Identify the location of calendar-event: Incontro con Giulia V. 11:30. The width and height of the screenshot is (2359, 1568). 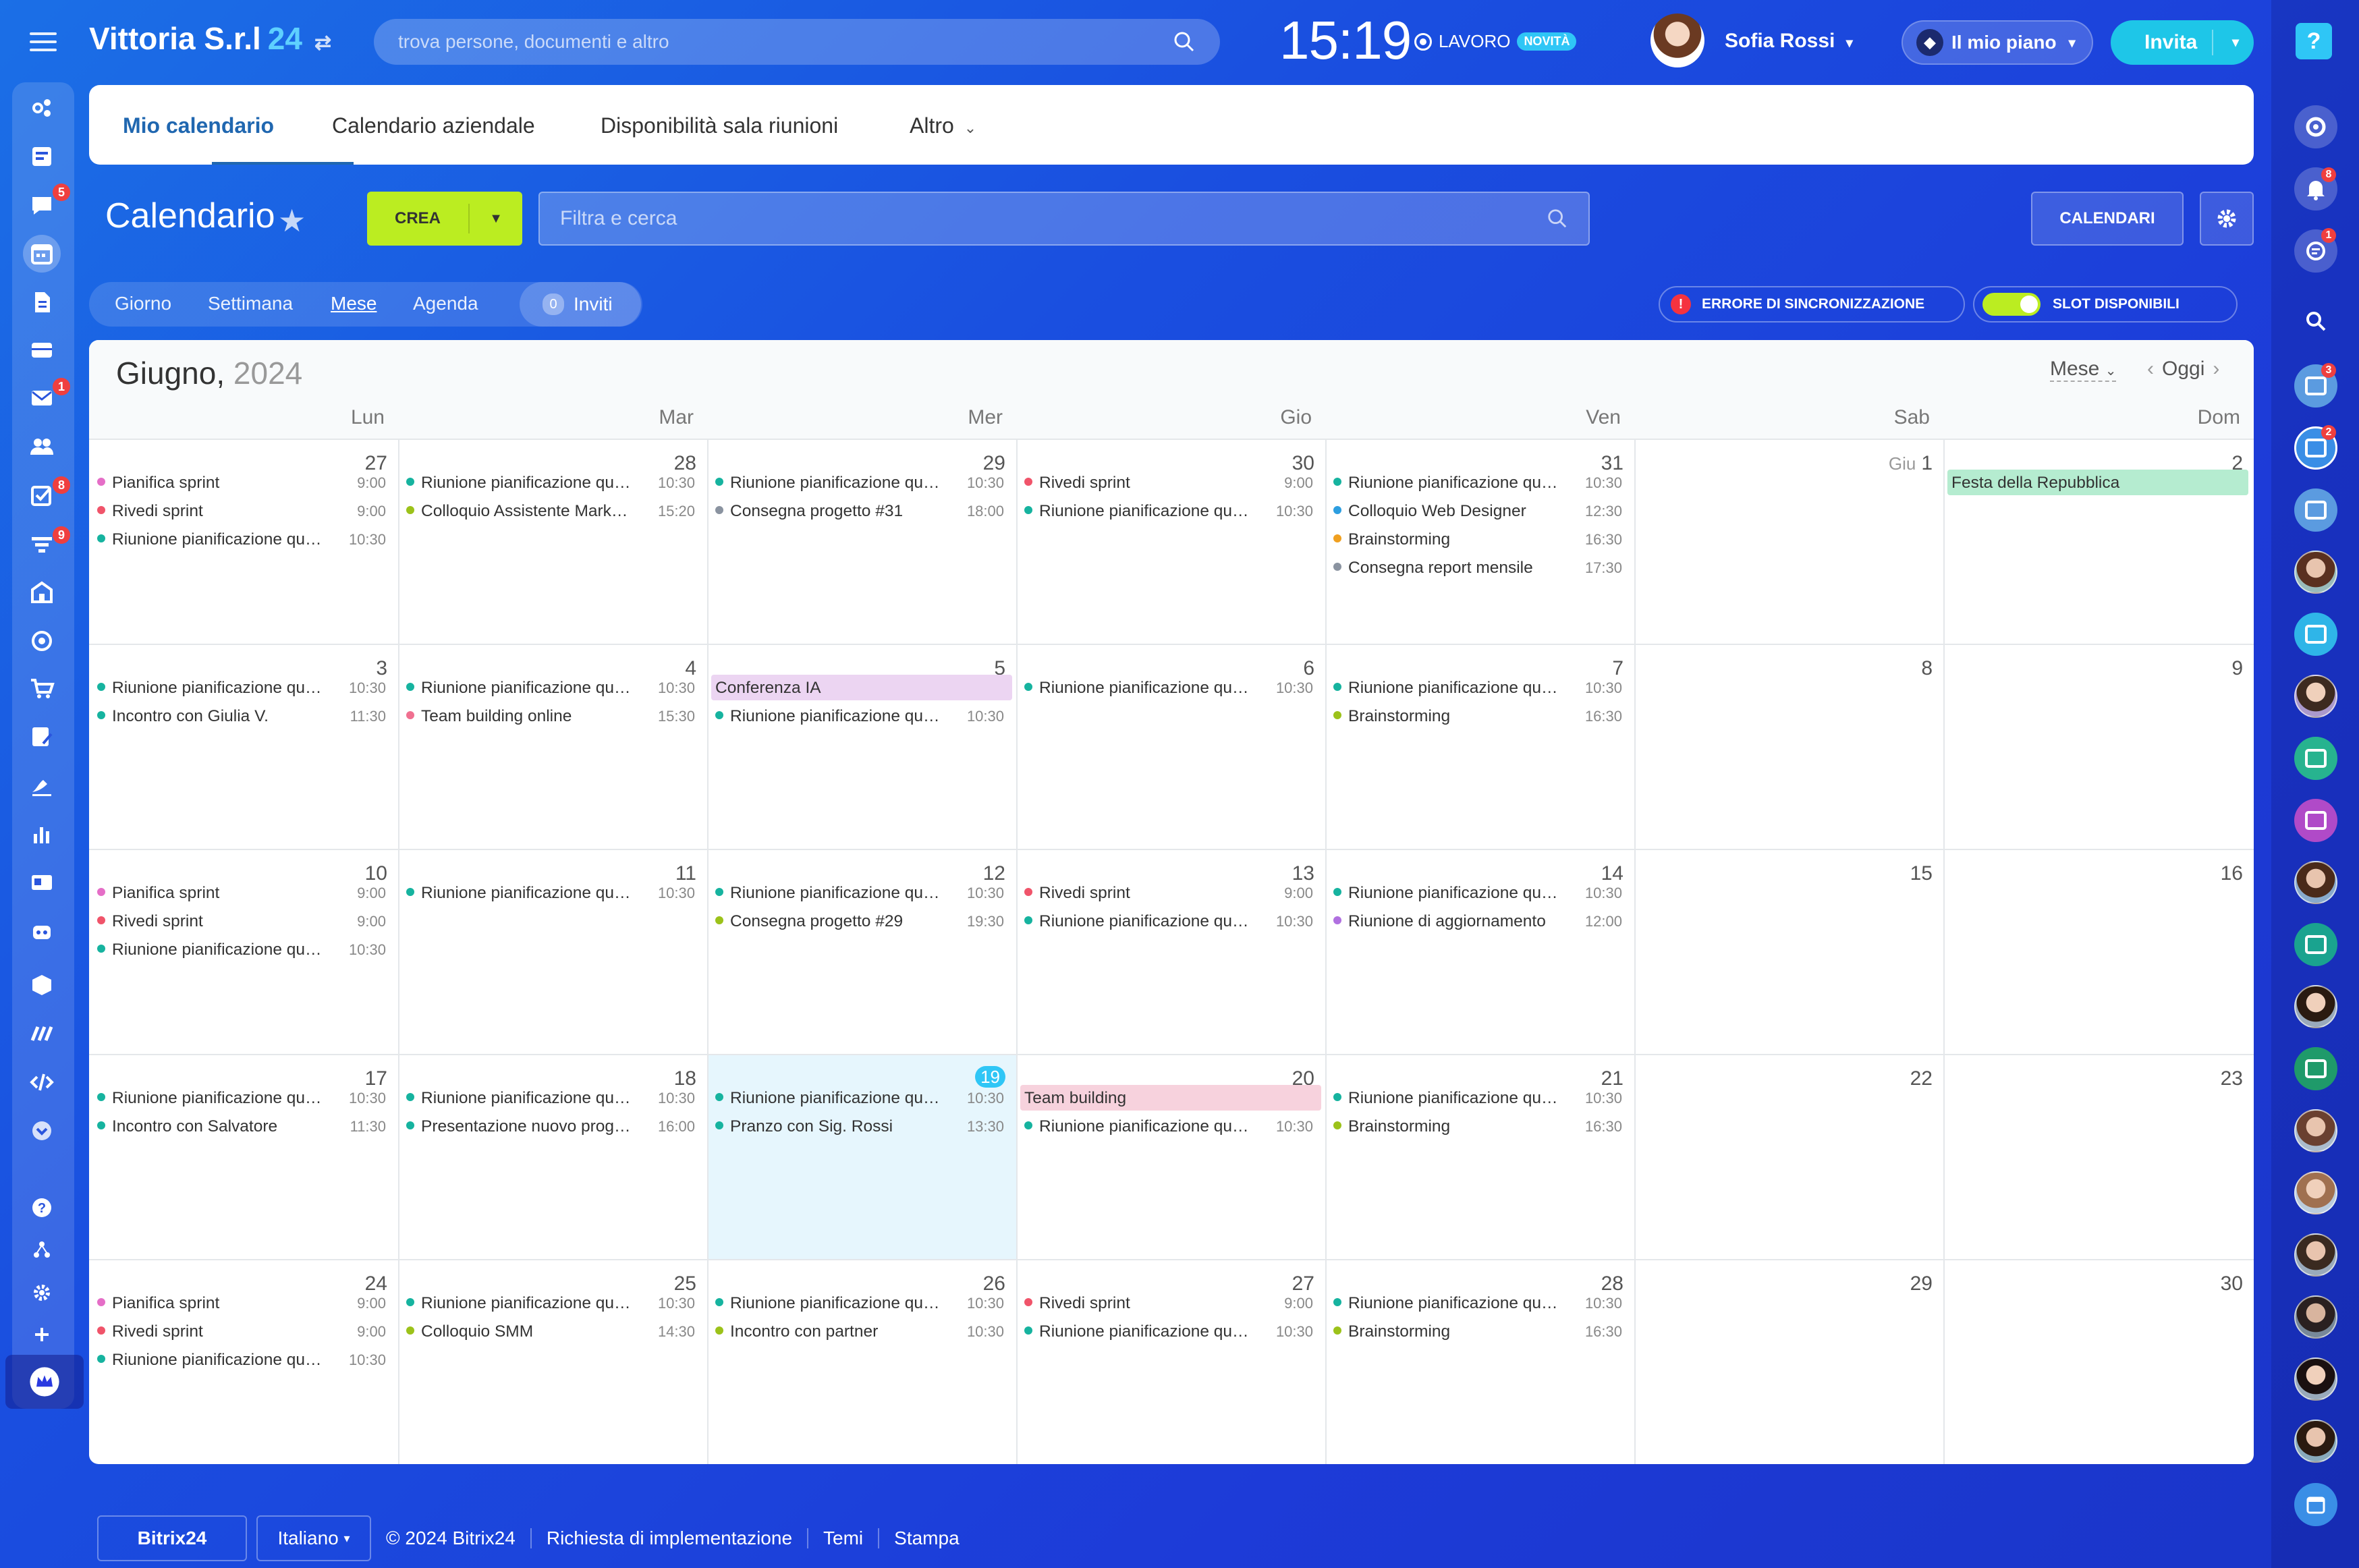
(243, 715).